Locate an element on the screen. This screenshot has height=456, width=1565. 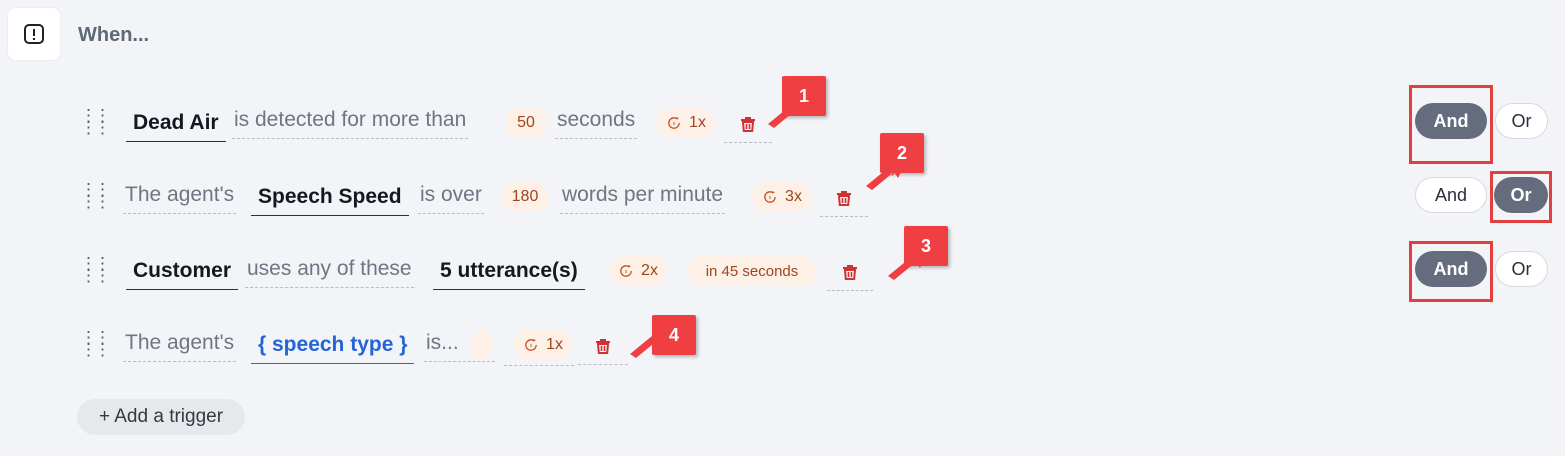
condition-text: uses any of these is located at coordinates (329, 272).